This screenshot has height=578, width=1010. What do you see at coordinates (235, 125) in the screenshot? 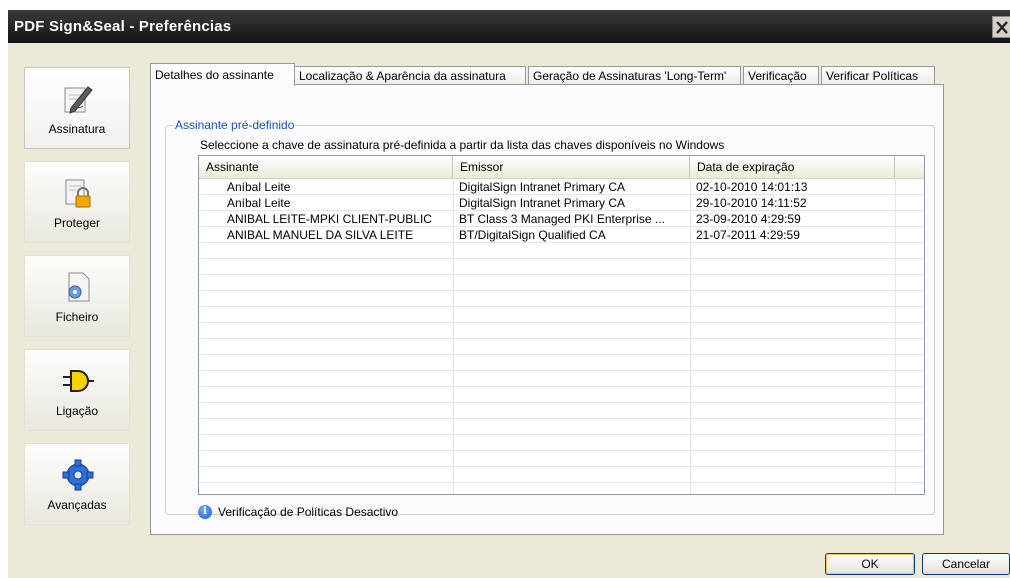
I see `group-title: Assinante pré-definido` at bounding box center [235, 125].